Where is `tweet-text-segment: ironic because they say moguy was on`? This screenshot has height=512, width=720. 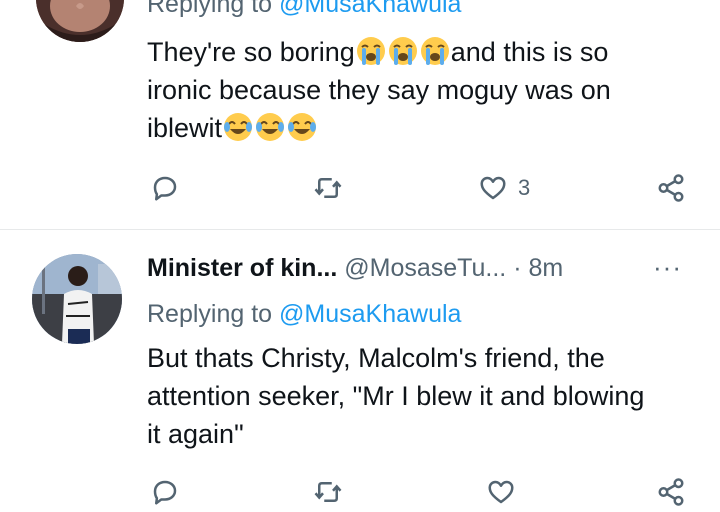
tweet-text-segment: ironic because they say moguy was on is located at coordinates (379, 90).